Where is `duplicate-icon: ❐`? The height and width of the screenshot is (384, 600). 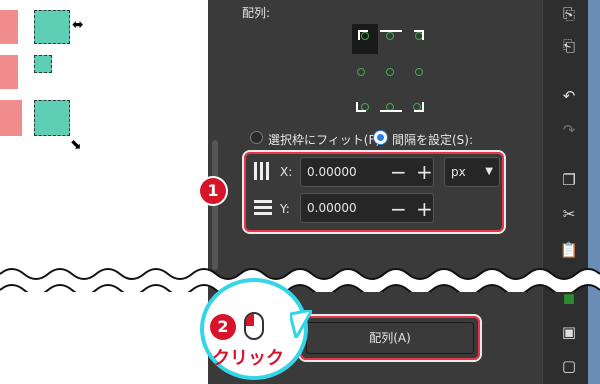 duplicate-icon: ❐ is located at coordinates (569, 180).